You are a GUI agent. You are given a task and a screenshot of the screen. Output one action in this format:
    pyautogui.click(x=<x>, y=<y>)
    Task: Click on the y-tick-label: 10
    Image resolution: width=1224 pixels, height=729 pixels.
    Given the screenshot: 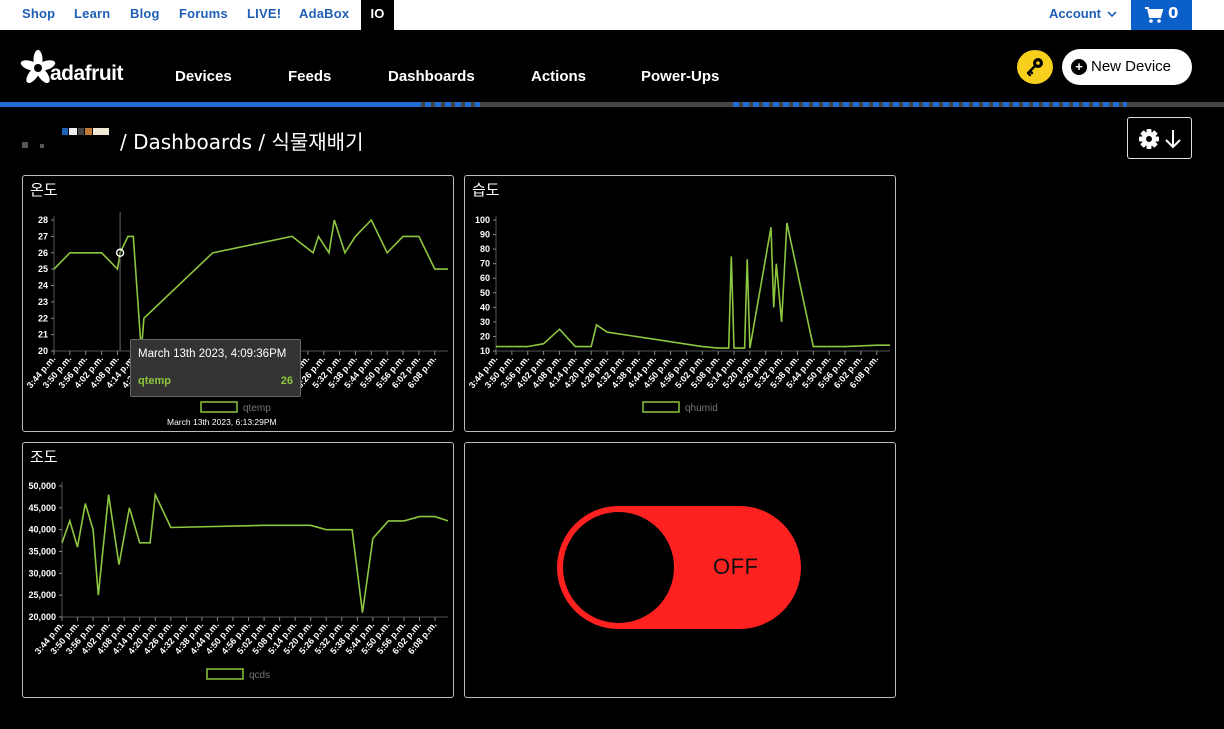 What is the action you would take?
    pyautogui.click(x=485, y=351)
    